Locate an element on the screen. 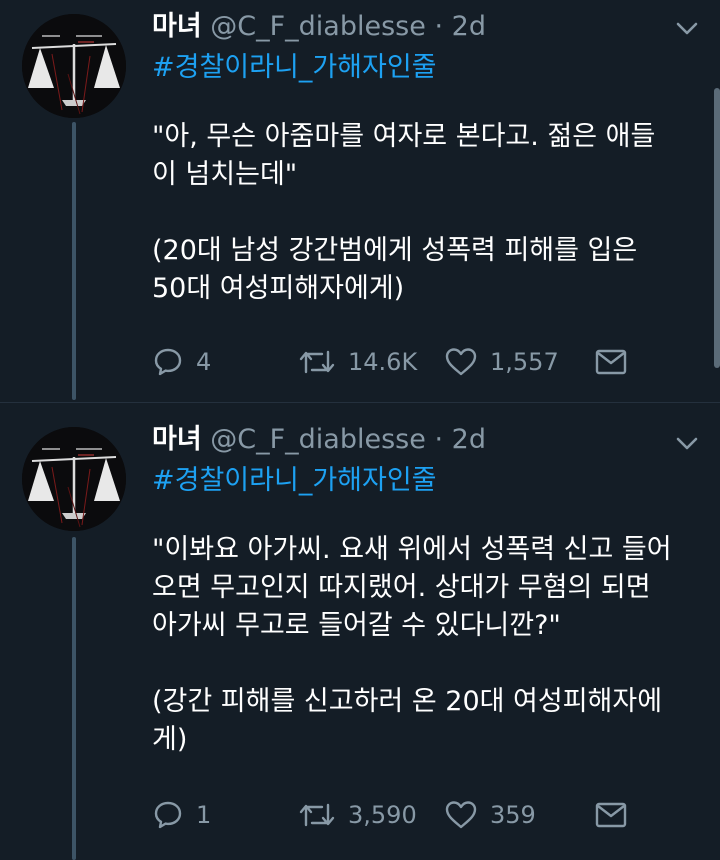 Image resolution: width=720 pixels, height=860 pixels. tweet-actions: 1 3,590 359 is located at coordinates (421, 815).